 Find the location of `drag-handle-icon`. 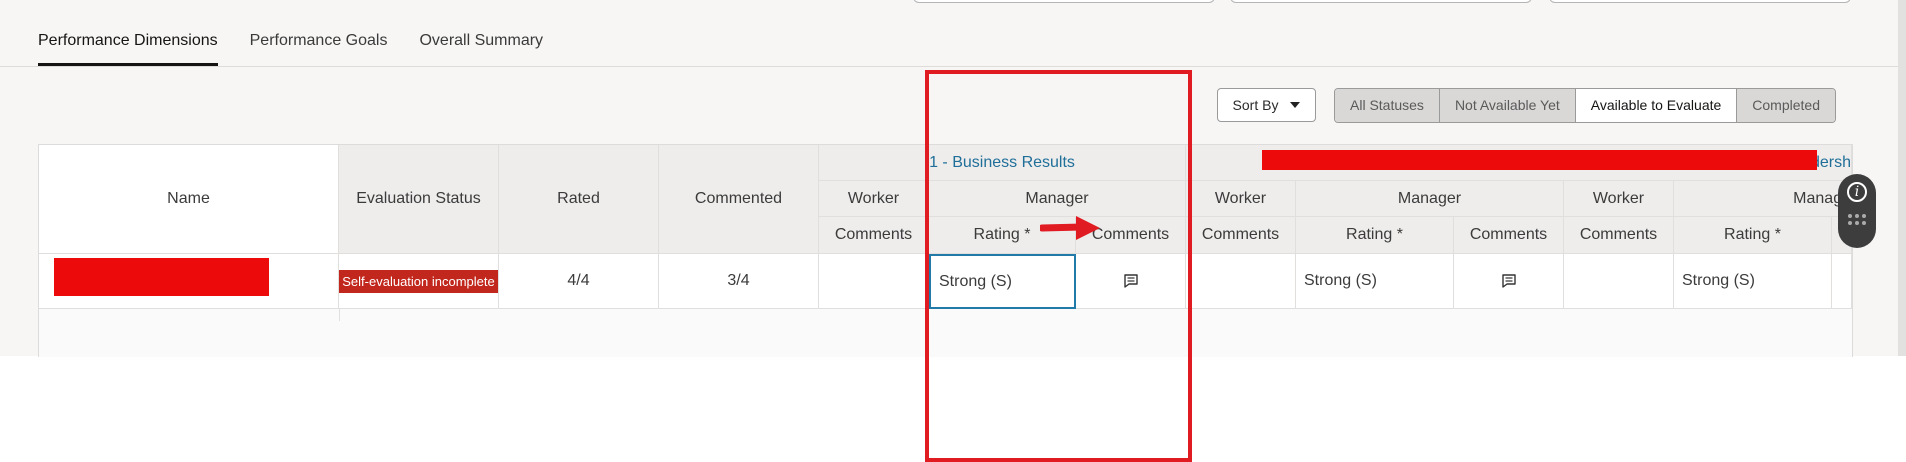

drag-handle-icon is located at coordinates (1857, 219).